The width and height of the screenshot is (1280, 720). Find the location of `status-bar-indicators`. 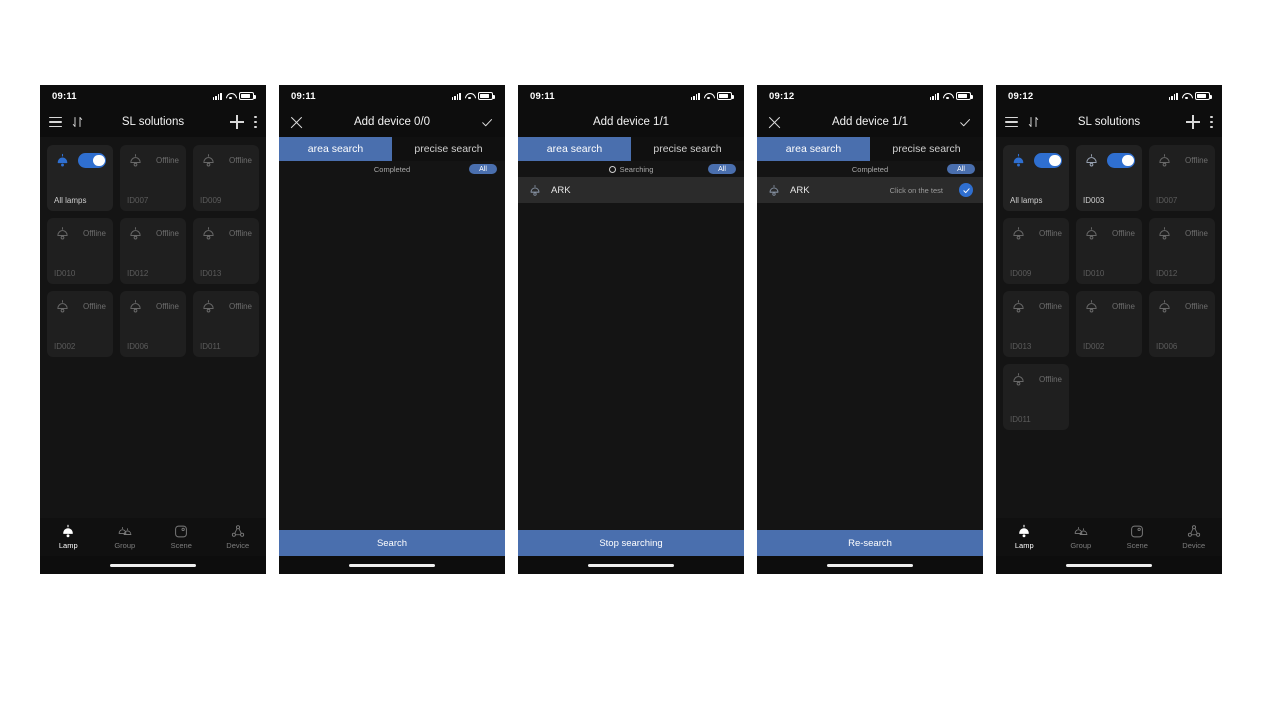

status-bar-indicators is located at coordinates (951, 96).